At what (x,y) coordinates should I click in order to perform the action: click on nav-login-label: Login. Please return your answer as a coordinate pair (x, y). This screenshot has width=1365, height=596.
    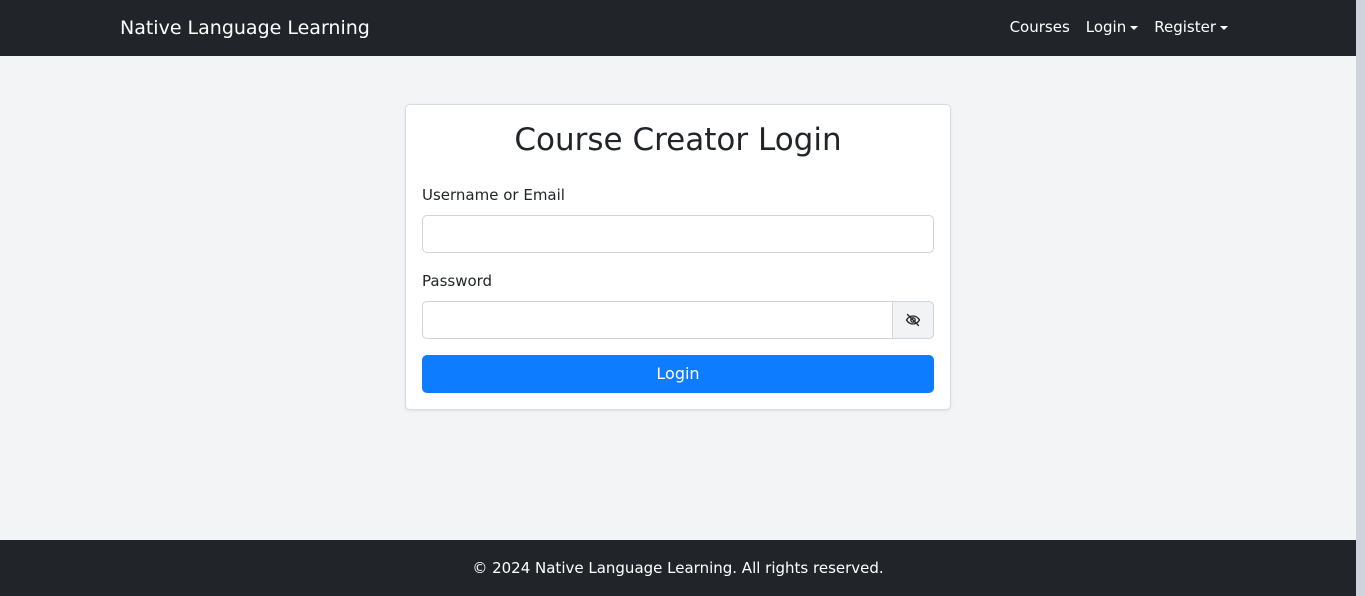
    Looking at the image, I should click on (1106, 27).